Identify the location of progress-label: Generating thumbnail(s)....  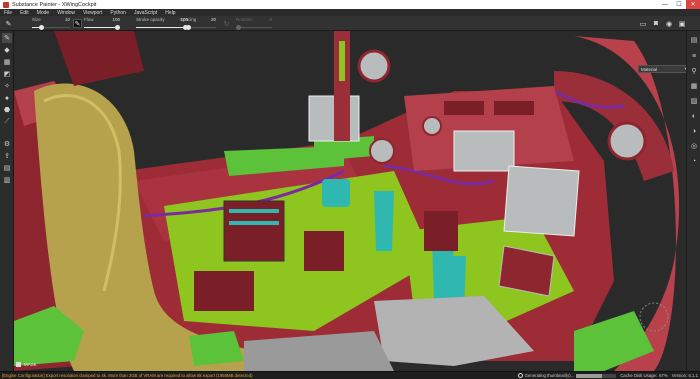
(549, 375).